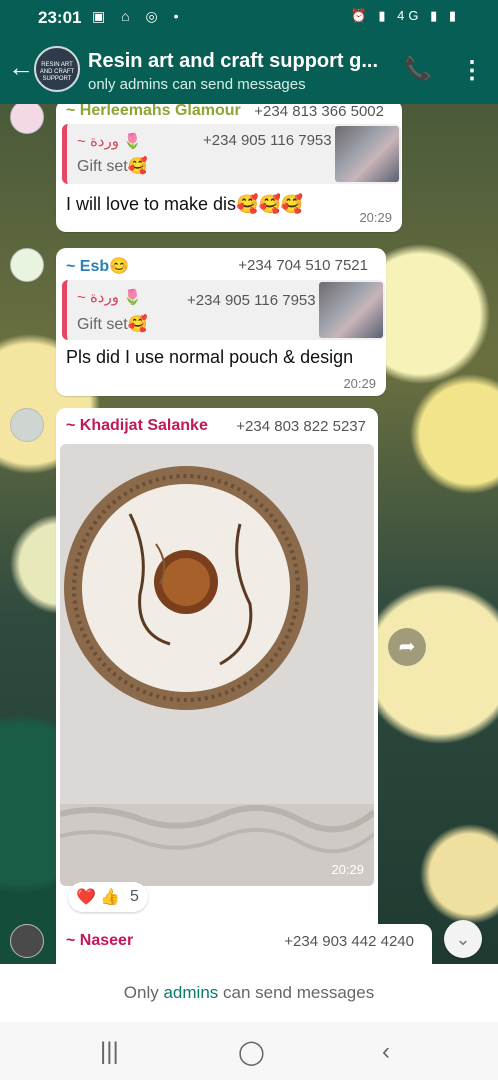  What do you see at coordinates (197, 84) in the screenshot?
I see `group-subtitle: only admins can send messages` at bounding box center [197, 84].